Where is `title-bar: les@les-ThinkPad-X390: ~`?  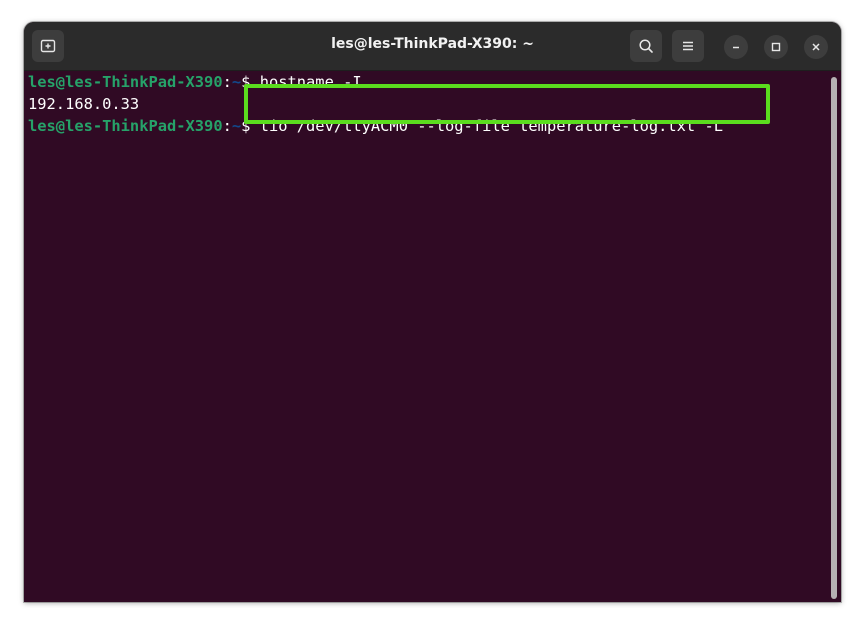
title-bar: les@les-ThinkPad-X390: ~ is located at coordinates (432, 46).